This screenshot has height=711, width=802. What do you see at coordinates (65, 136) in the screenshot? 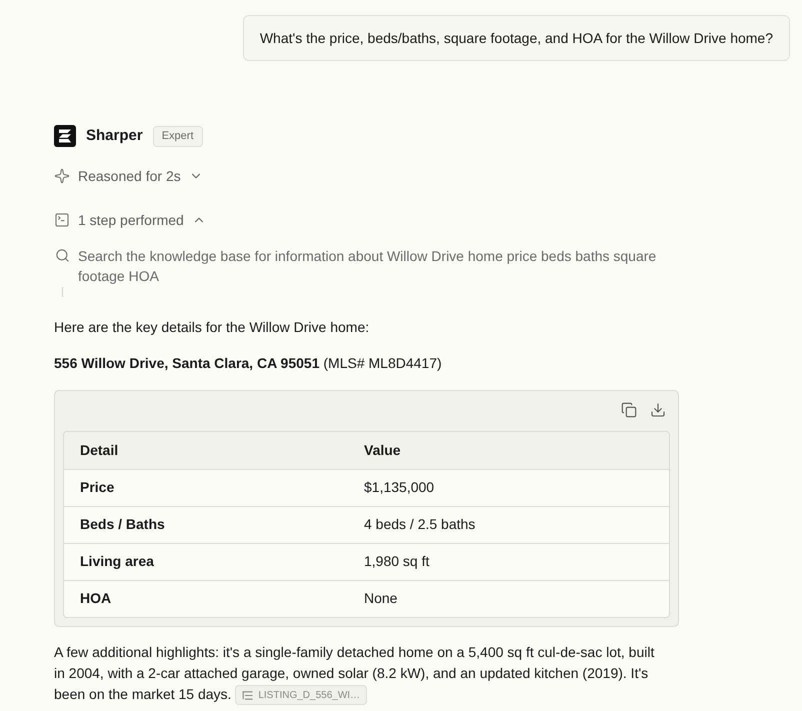
I see `logo-icon` at bounding box center [65, 136].